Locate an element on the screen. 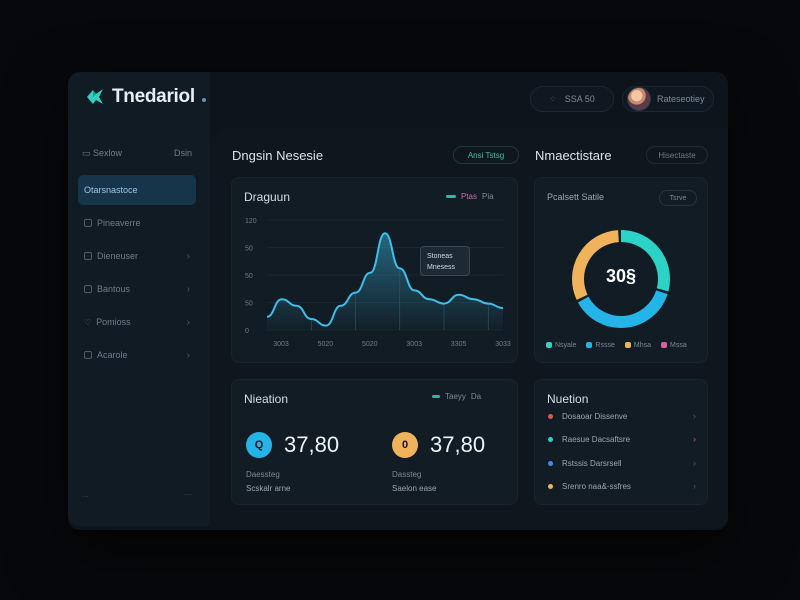 The image size is (800, 600). section-left-title: Dngsin Nesesie is located at coordinates (278, 155).